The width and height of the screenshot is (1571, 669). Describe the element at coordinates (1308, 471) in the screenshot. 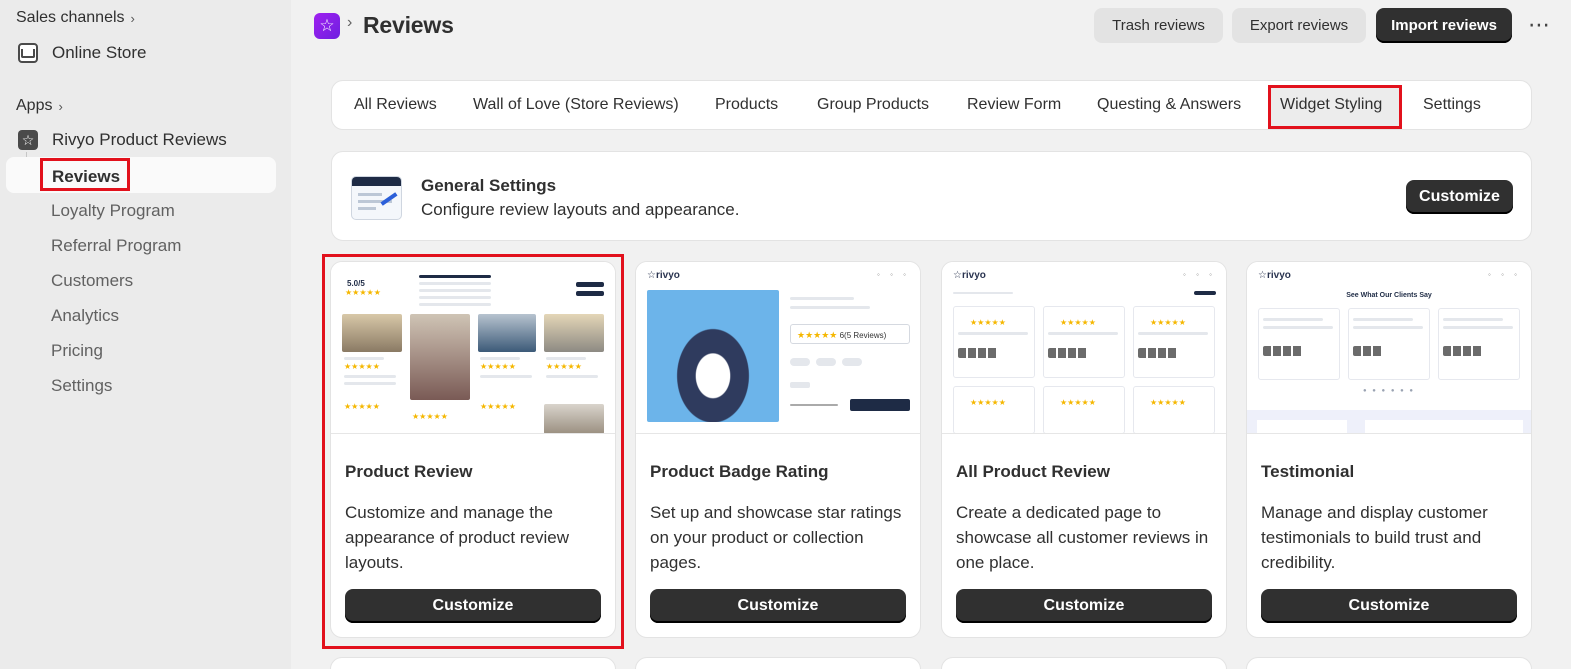

I see `card-title: Testimonial` at that location.